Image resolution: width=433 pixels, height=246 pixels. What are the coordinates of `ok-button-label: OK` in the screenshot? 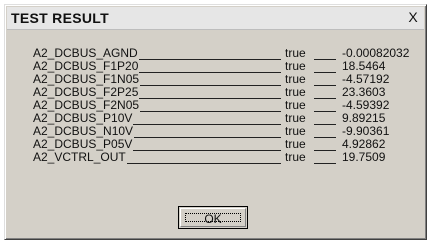 It's located at (213, 219).